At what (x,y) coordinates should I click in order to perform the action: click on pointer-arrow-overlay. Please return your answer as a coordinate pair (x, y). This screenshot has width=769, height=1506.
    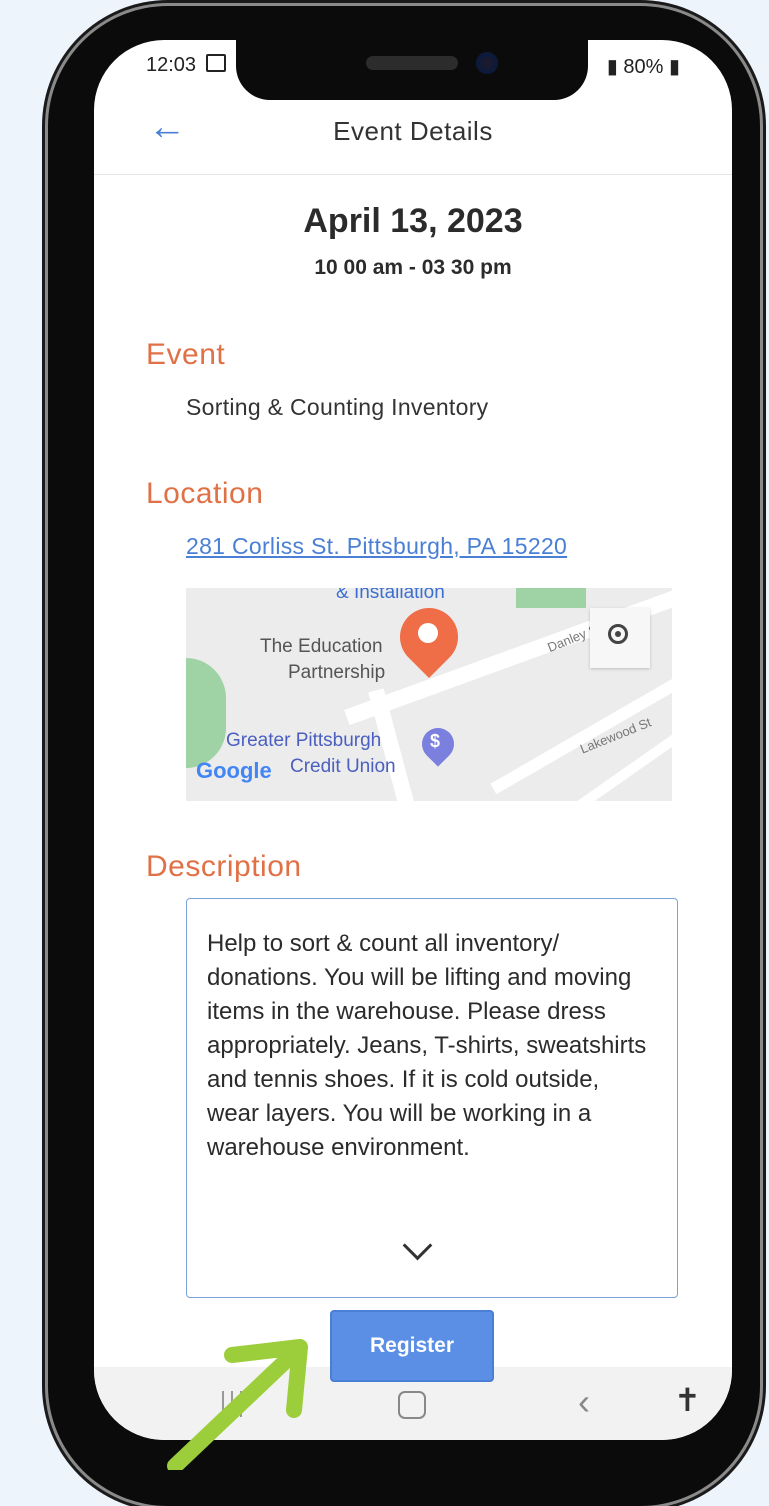
    Looking at the image, I should click on (237, 1404).